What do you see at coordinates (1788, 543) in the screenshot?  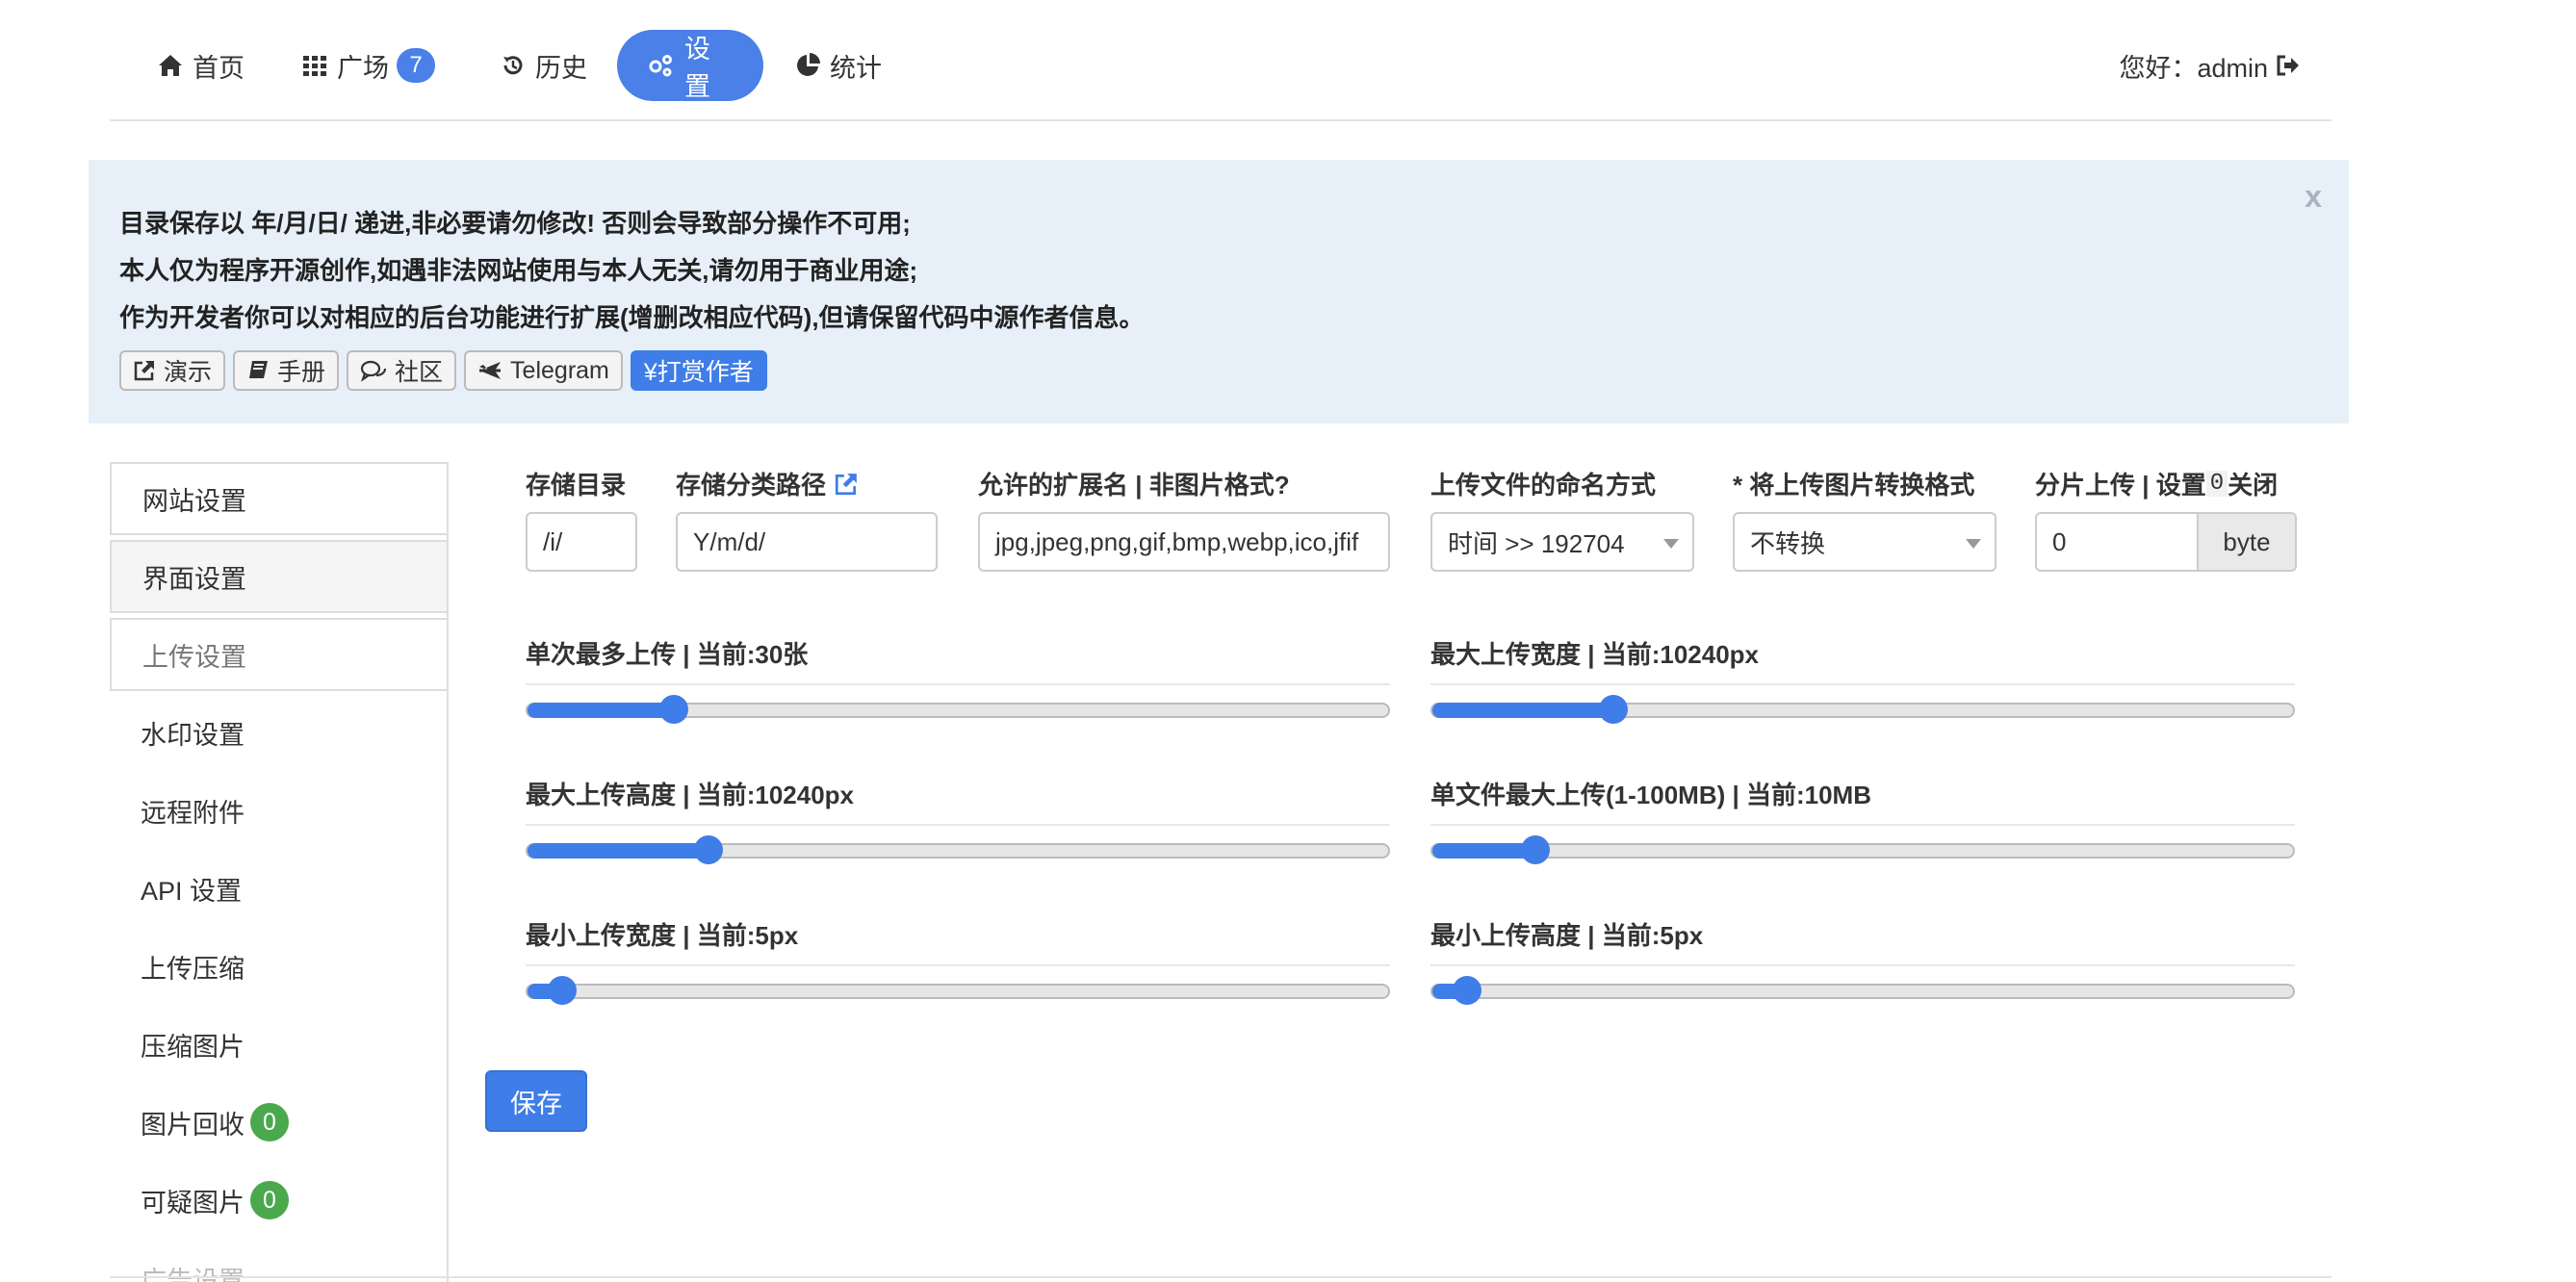 I see `convert-select-value: 不转换` at bounding box center [1788, 543].